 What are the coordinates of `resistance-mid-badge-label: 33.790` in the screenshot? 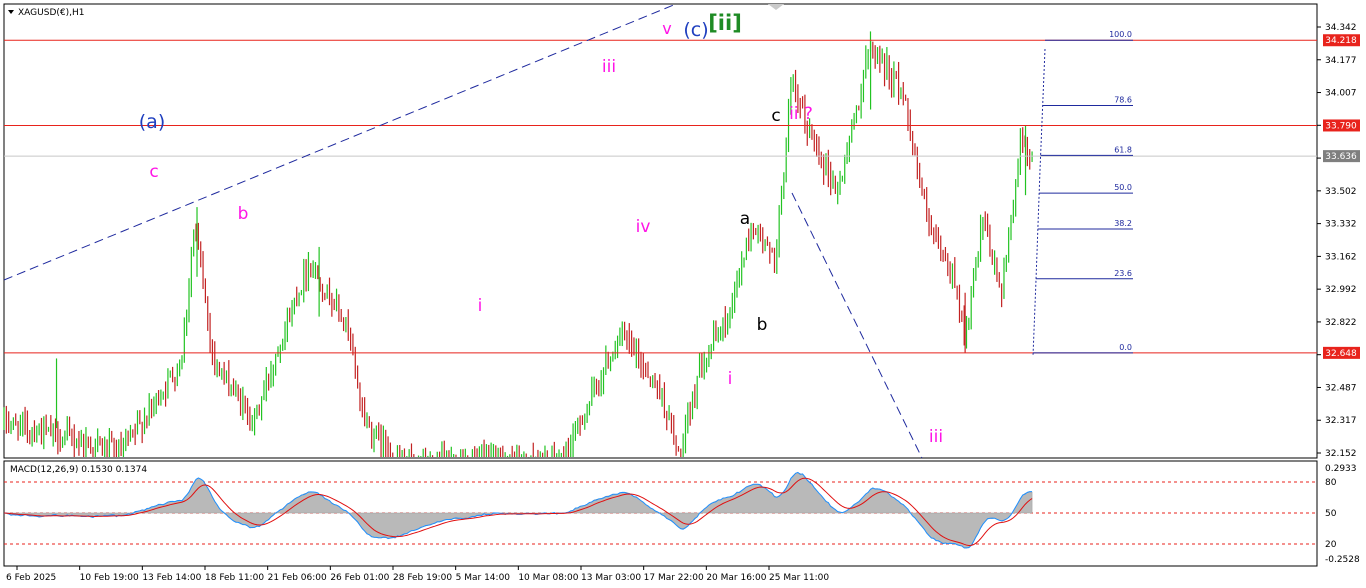 It's located at (1341, 126).